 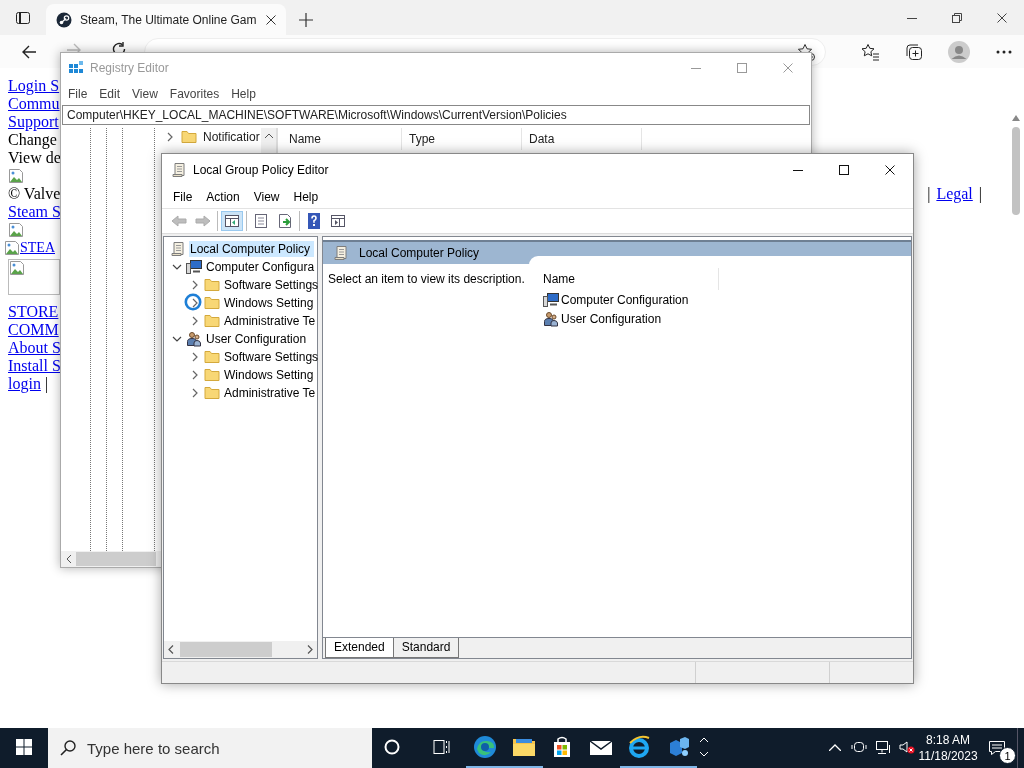 What do you see at coordinates (426, 279) in the screenshot?
I see `description-text: Select an item to view its description.` at bounding box center [426, 279].